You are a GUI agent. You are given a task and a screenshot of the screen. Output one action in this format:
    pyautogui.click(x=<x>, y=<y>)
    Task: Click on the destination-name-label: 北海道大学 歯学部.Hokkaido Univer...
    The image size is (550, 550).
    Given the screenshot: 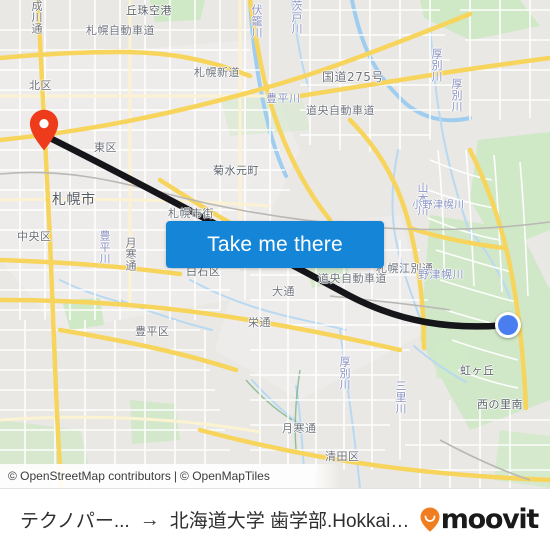 What is the action you would take?
    pyautogui.click(x=289, y=521)
    